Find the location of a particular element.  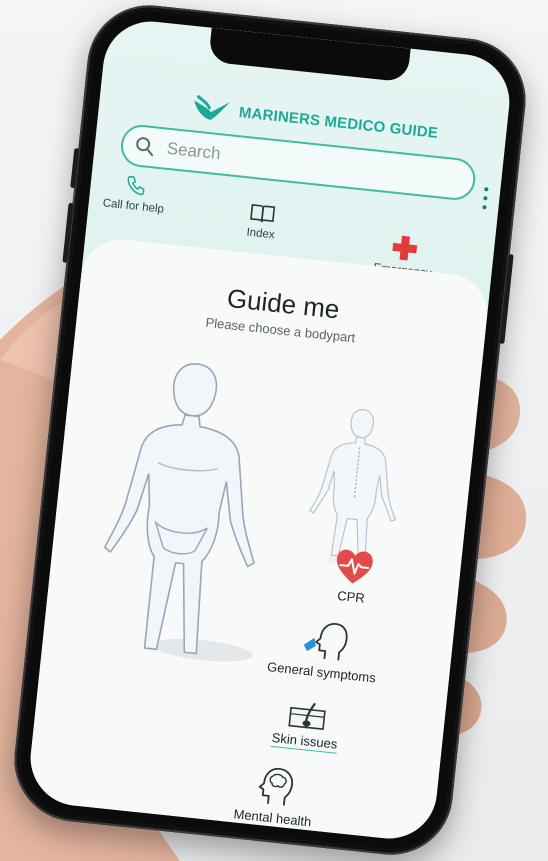

skin-layer-icon is located at coordinates (307, 717).